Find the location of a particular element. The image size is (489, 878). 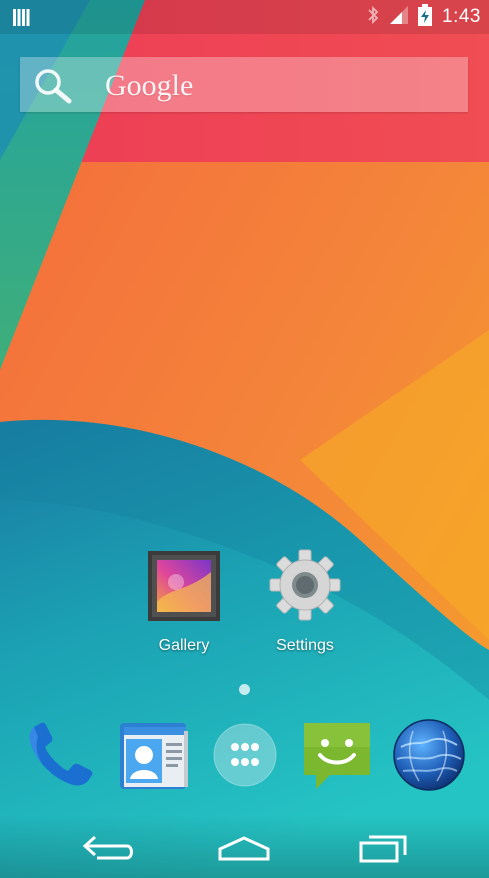

recents-icon is located at coordinates (383, 849).